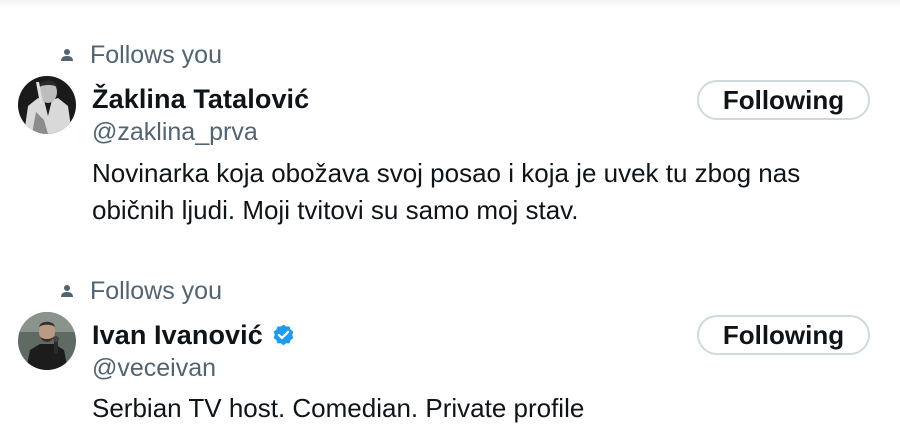 Image resolution: width=900 pixels, height=442 pixels. I want to click on name-row: Ivan Ivanović, so click(194, 335).